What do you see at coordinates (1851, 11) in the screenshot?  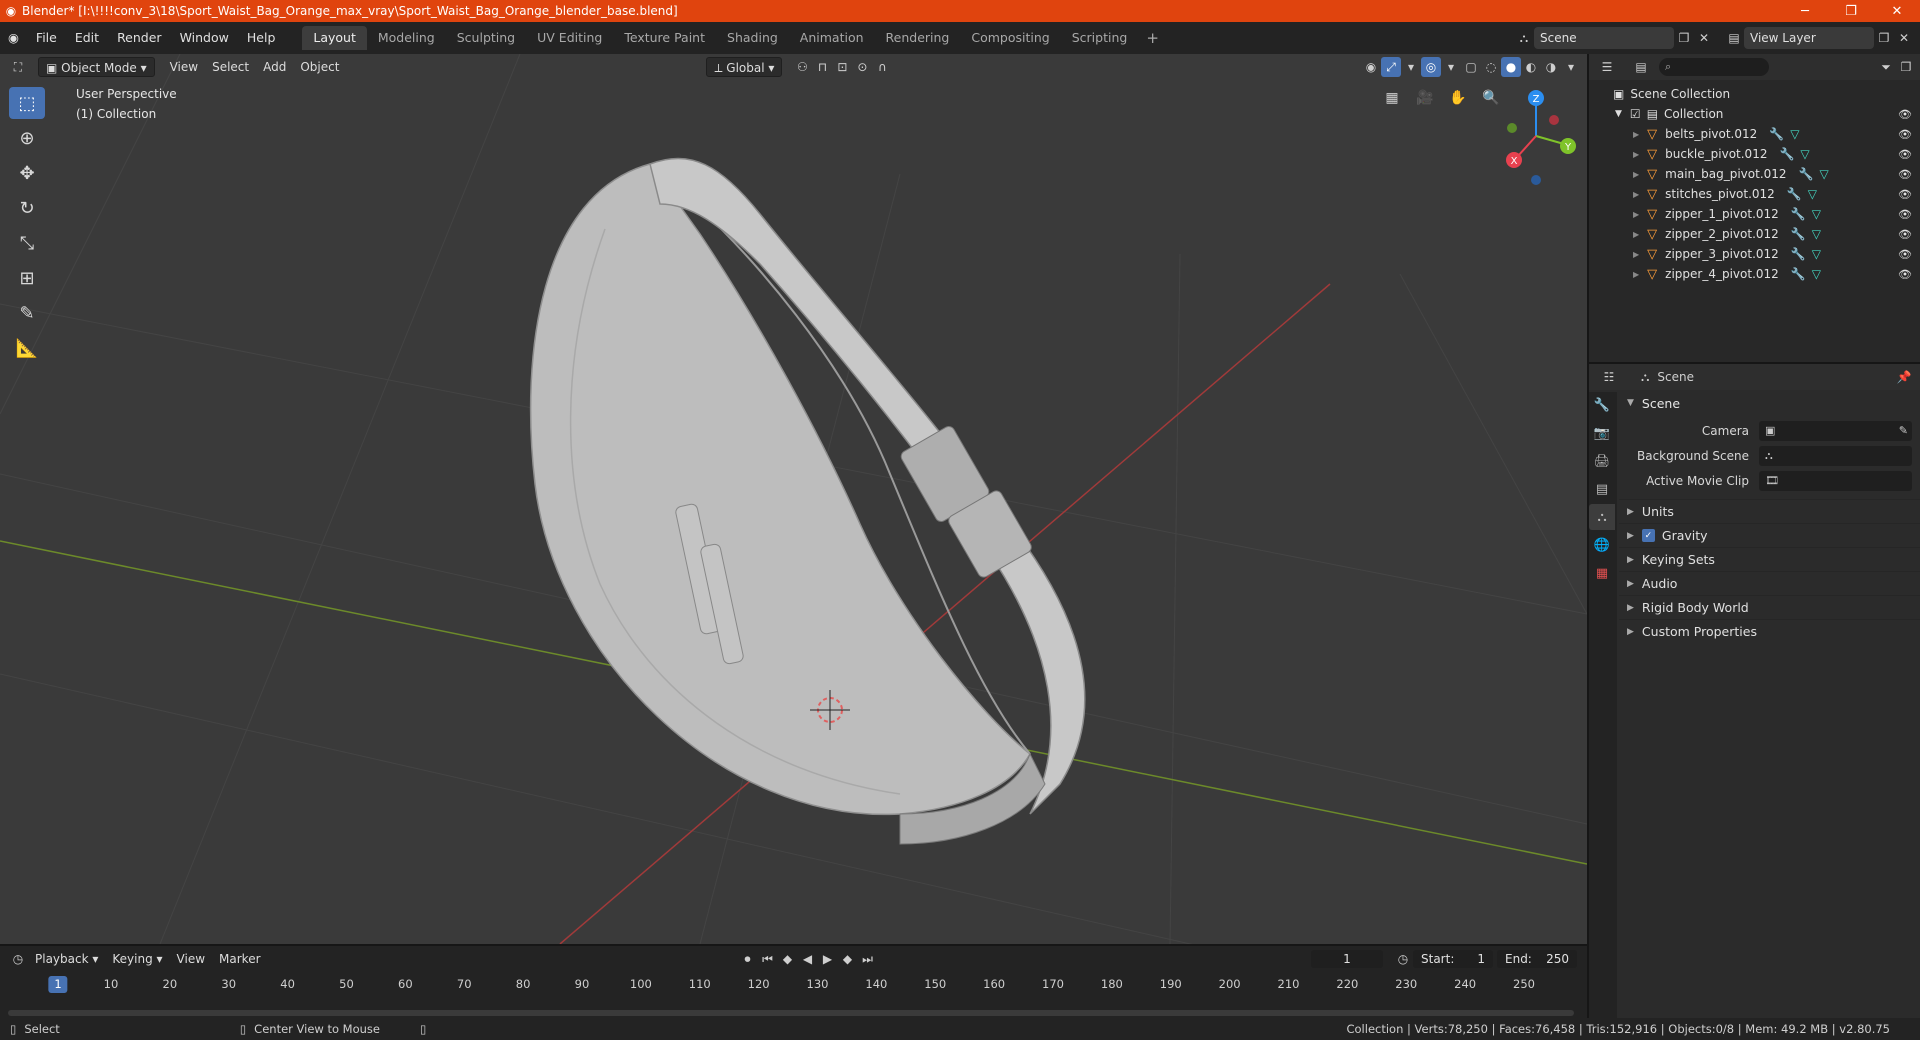 I see `maximize-button: ❐` at bounding box center [1851, 11].